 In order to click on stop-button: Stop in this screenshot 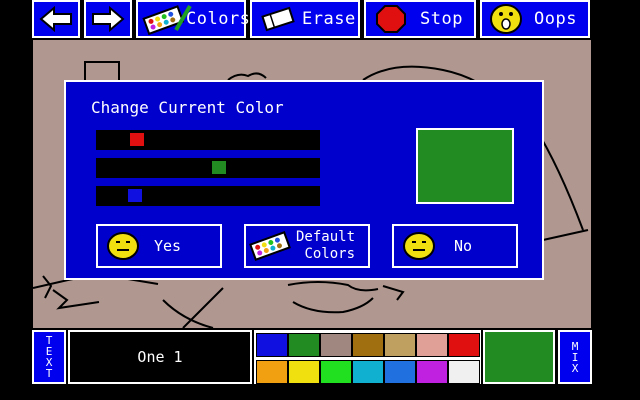, I will do `click(420, 19)`.